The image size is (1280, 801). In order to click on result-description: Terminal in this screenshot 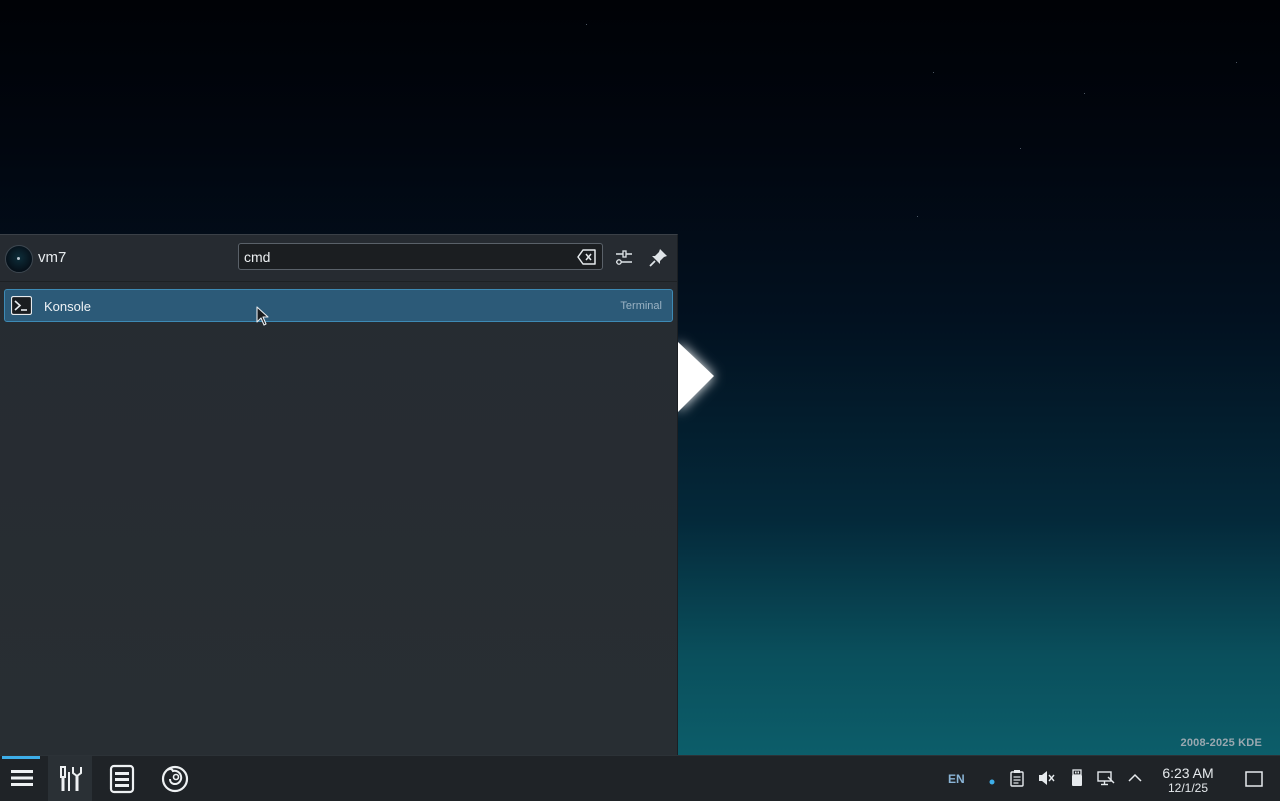, I will do `click(641, 306)`.